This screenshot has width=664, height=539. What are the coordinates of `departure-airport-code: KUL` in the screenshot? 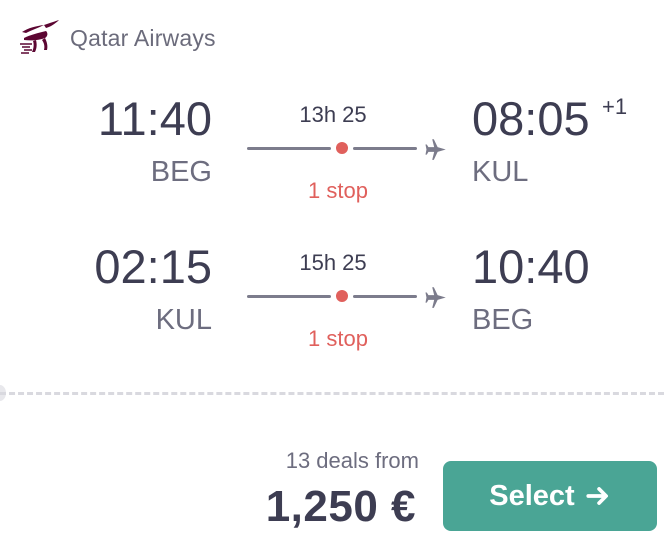 It's located at (183, 320).